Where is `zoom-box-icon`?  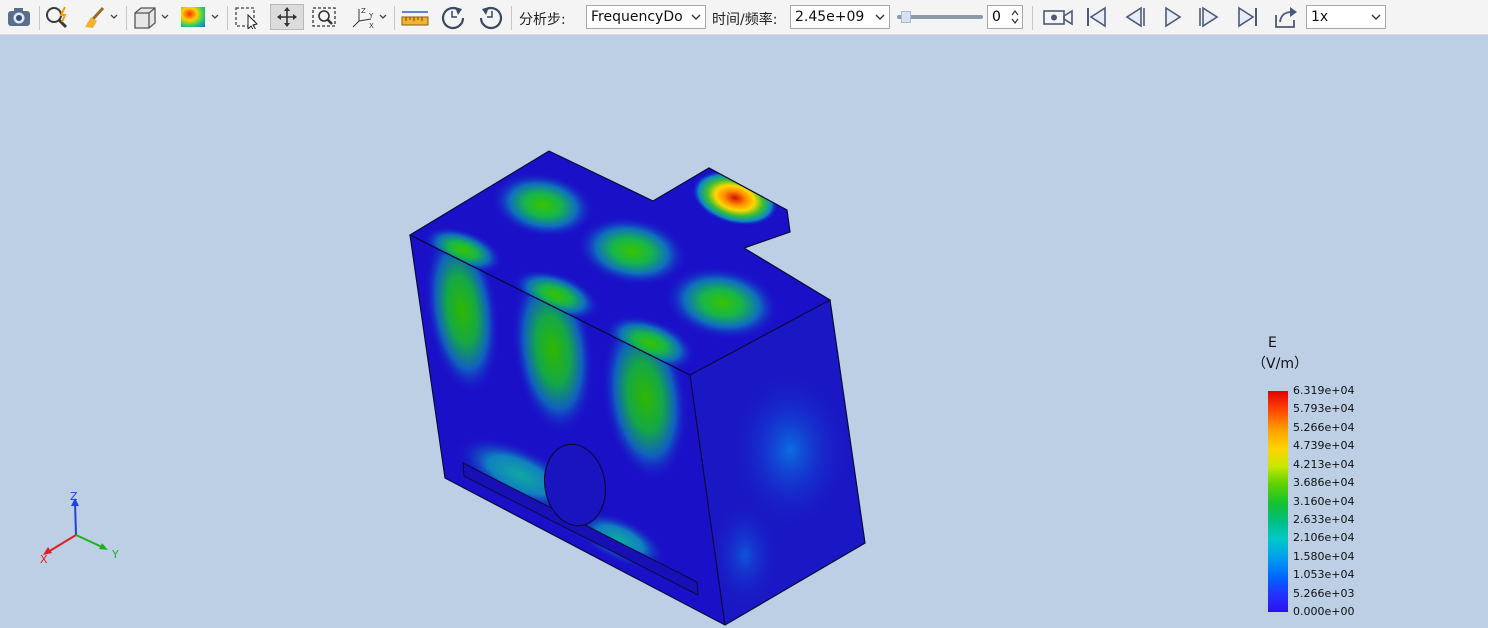
zoom-box-icon is located at coordinates (325, 17).